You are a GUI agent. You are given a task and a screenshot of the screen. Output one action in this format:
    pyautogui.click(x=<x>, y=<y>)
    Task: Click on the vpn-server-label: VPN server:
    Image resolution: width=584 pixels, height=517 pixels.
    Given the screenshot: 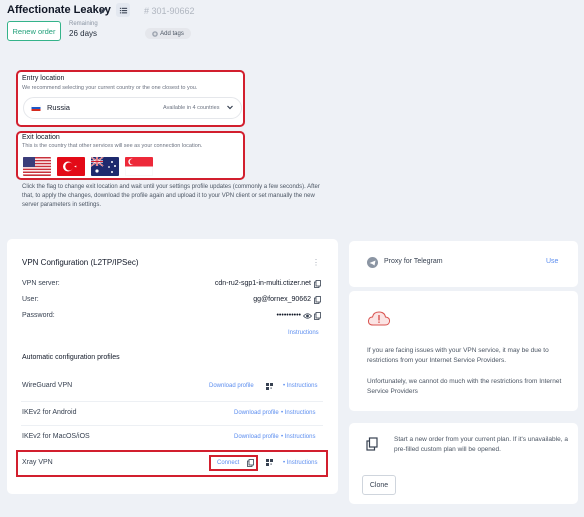 What is the action you would take?
    pyautogui.click(x=41, y=283)
    